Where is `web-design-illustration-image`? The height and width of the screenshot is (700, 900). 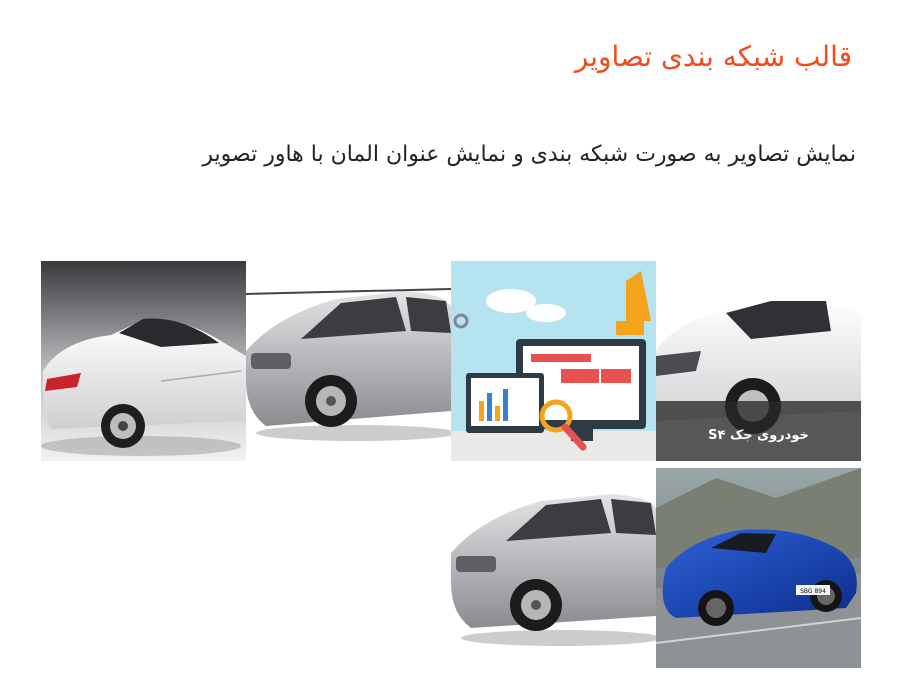
web-design-illustration-image is located at coordinates (553, 361).